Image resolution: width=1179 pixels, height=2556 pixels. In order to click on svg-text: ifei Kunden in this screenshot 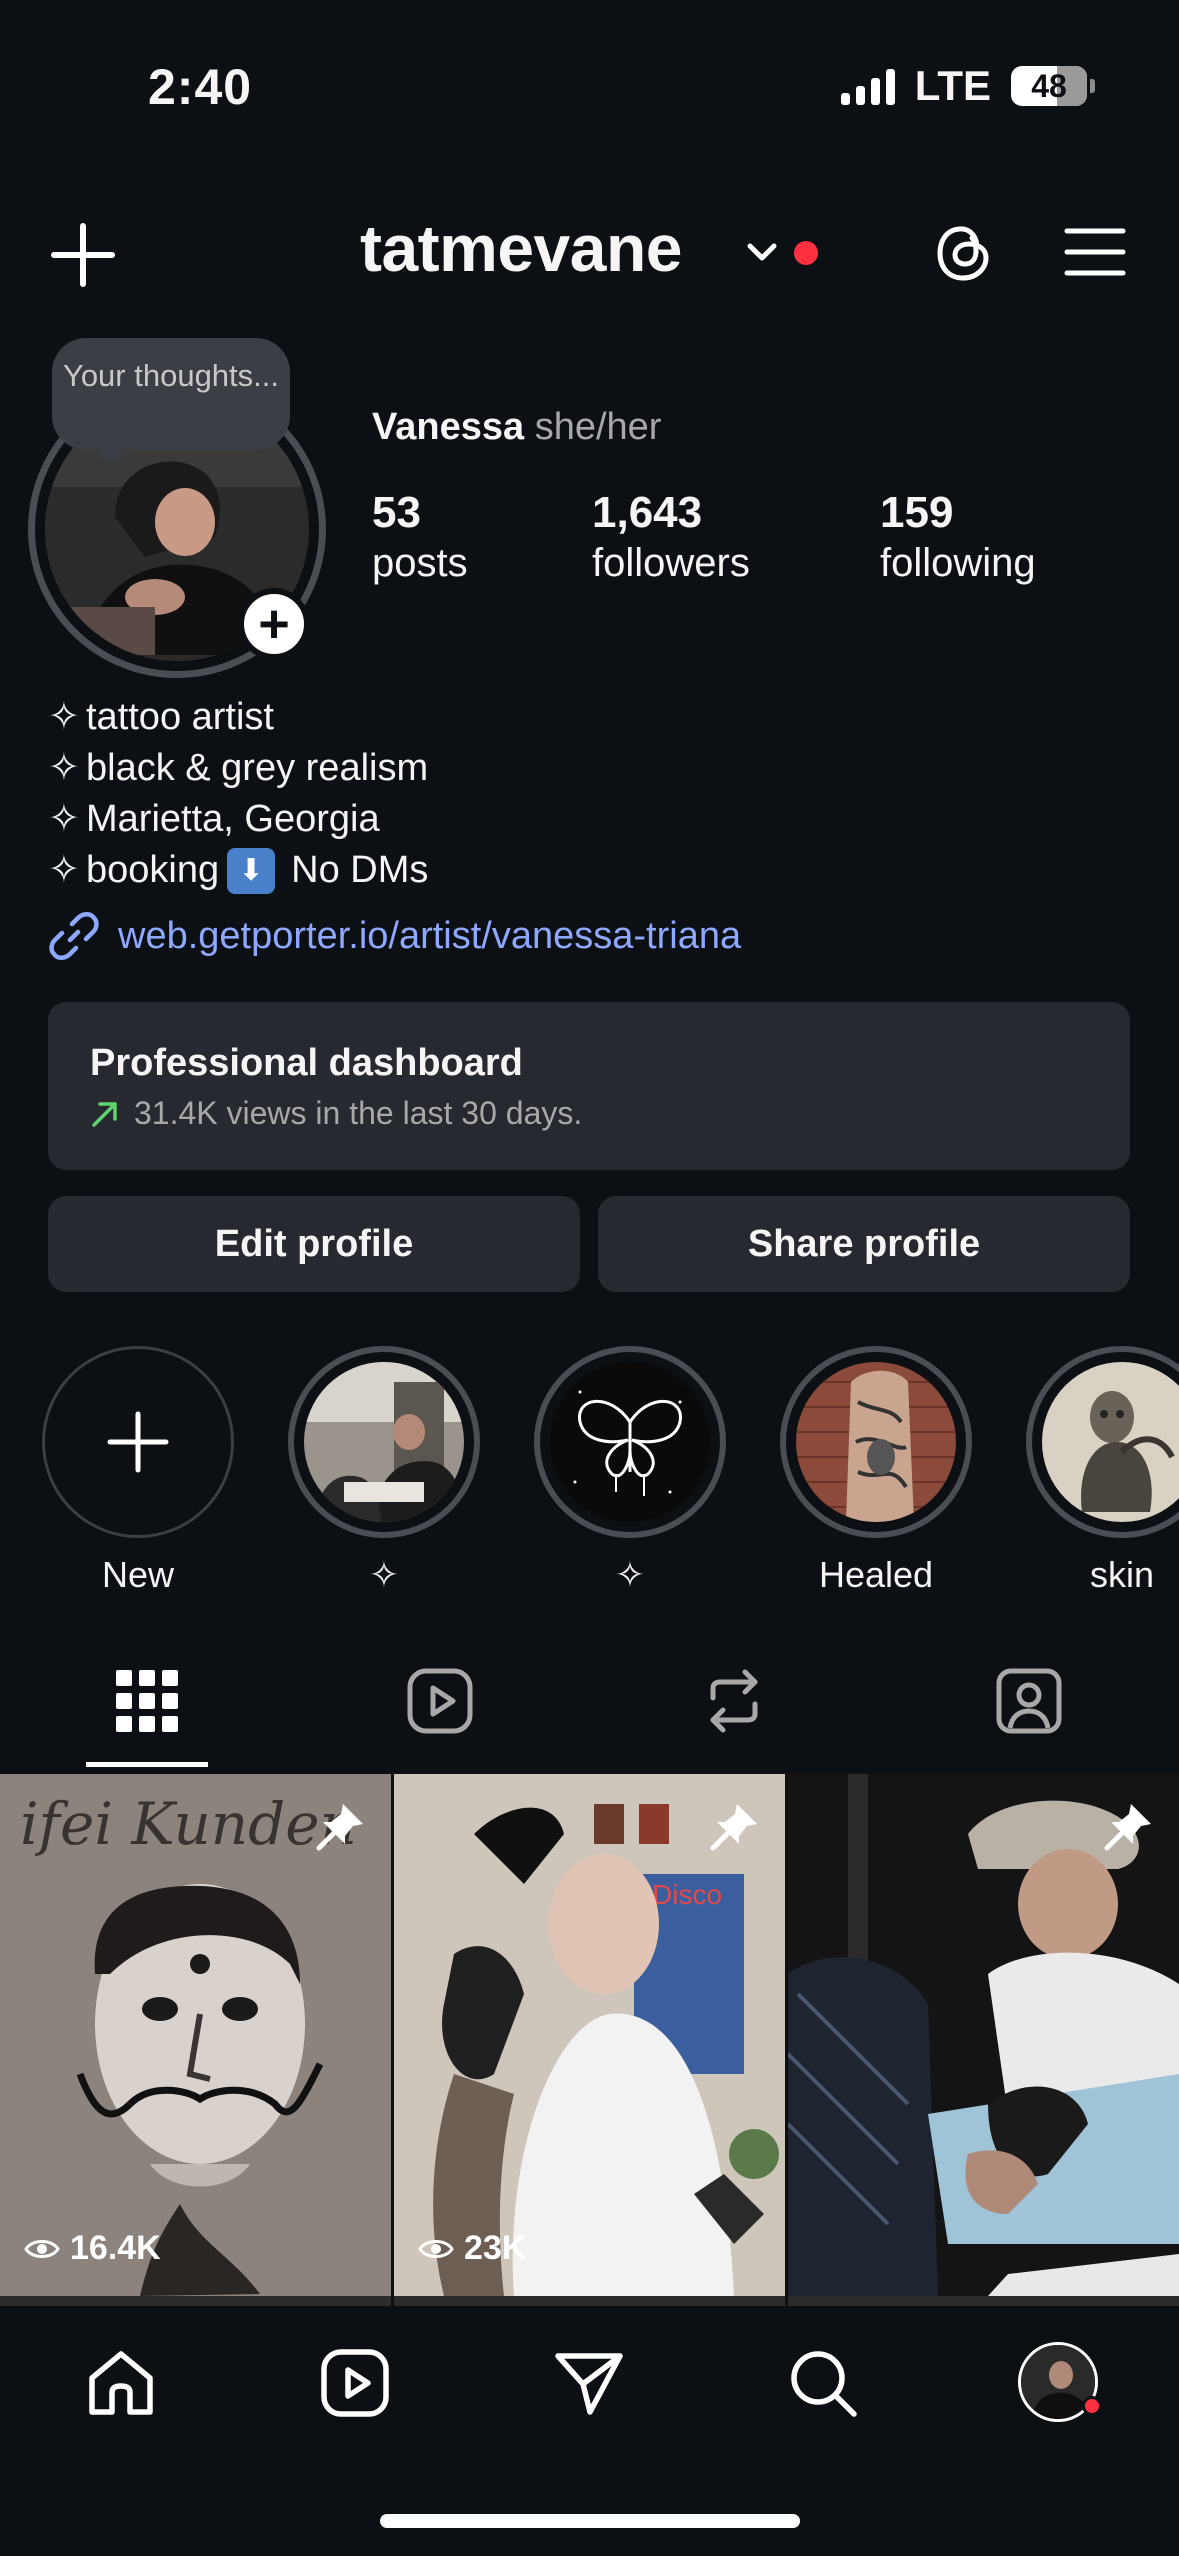, I will do `click(188, 1824)`.